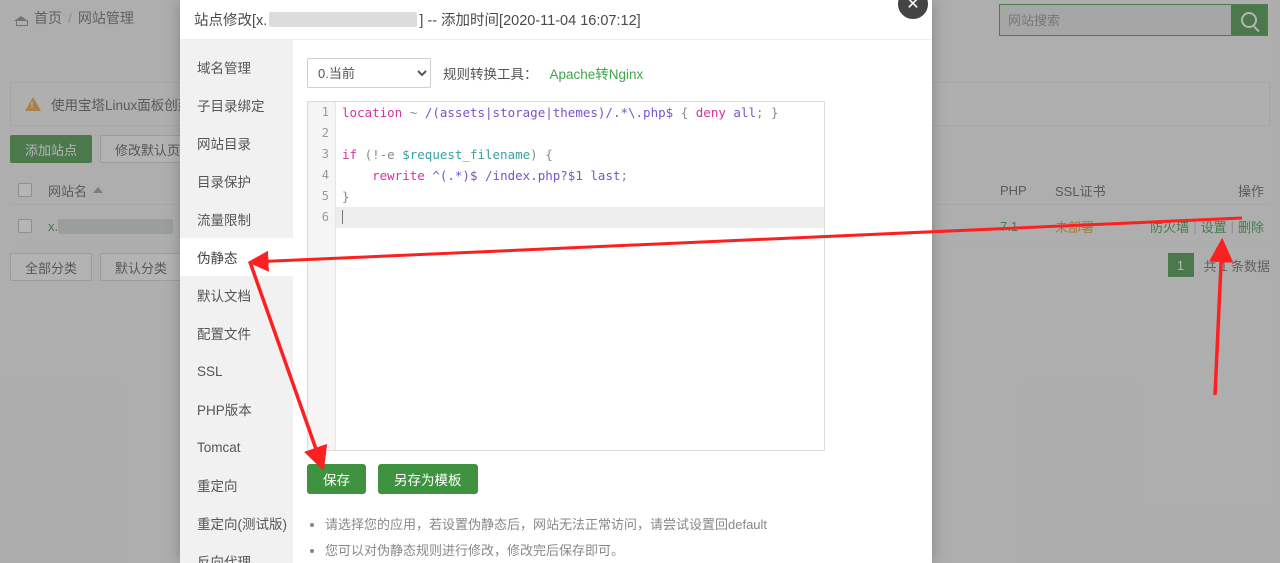  I want to click on sidebar-item-ssl: SSL, so click(236, 371).